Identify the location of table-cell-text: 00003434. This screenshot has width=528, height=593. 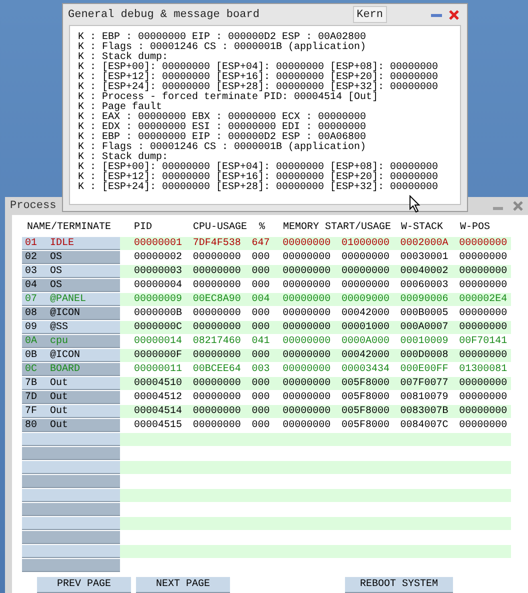
(365, 369).